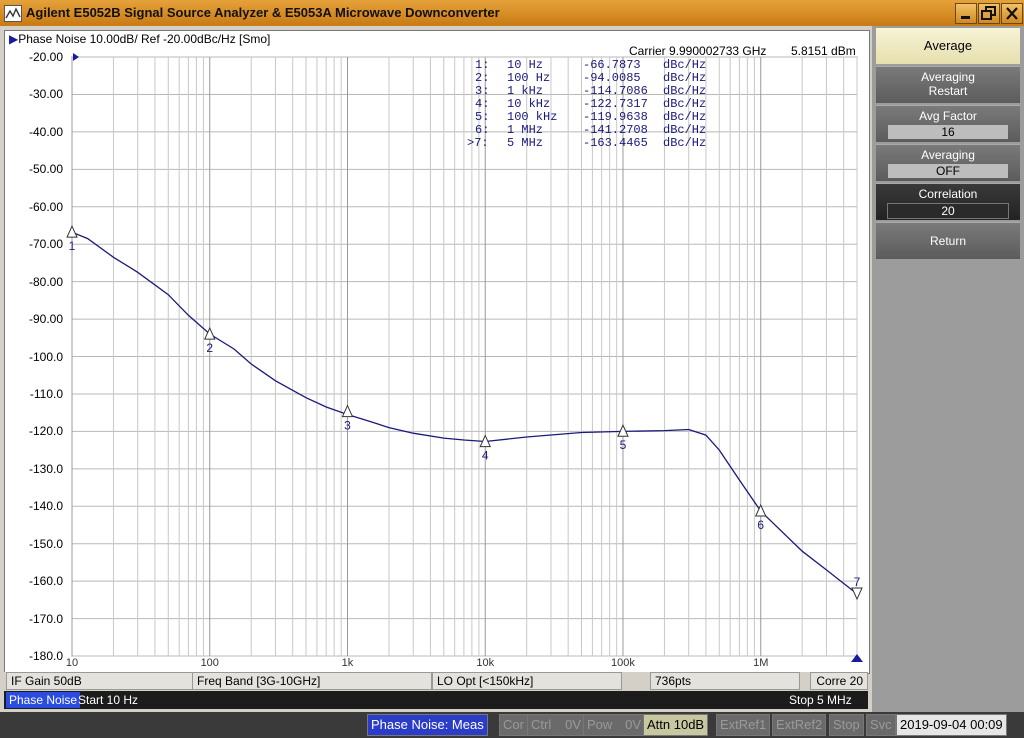 The height and width of the screenshot is (738, 1024). I want to click on return-label: Return, so click(948, 241).